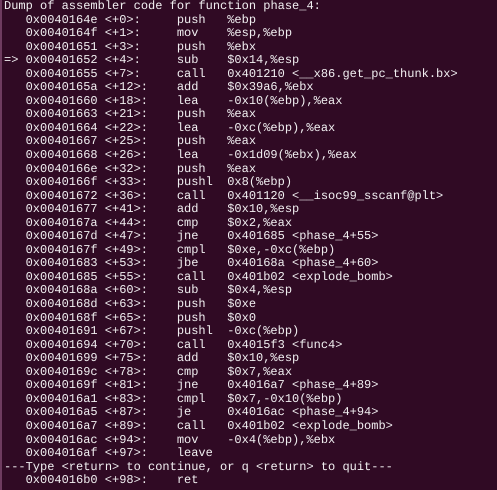 This screenshot has height=490, width=497. What do you see at coordinates (126, 425) in the screenshot?
I see `offset-text: <+89>:` at bounding box center [126, 425].